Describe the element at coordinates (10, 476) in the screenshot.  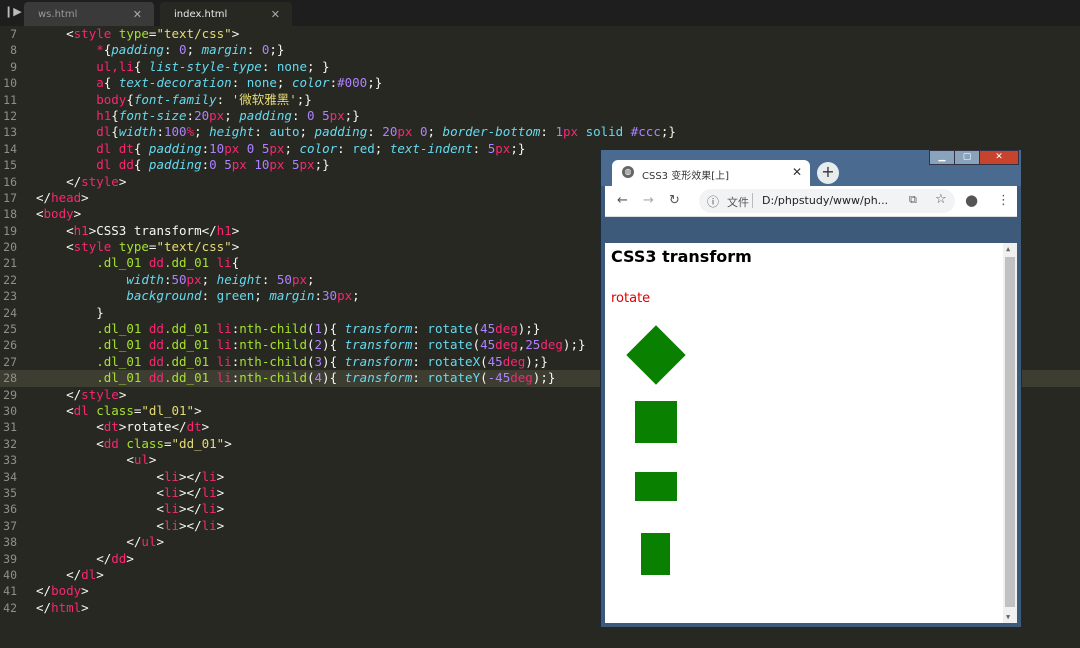
I see `line-number: 34` at that location.